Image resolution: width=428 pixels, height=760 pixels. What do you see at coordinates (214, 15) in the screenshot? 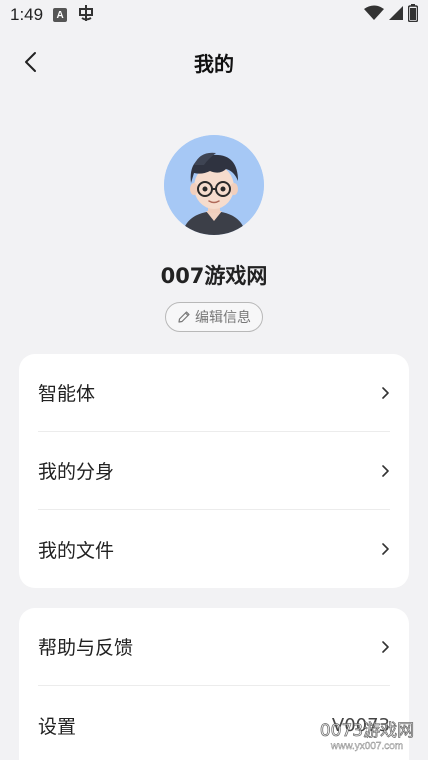
I see `status-bar: 1:49 A` at bounding box center [214, 15].